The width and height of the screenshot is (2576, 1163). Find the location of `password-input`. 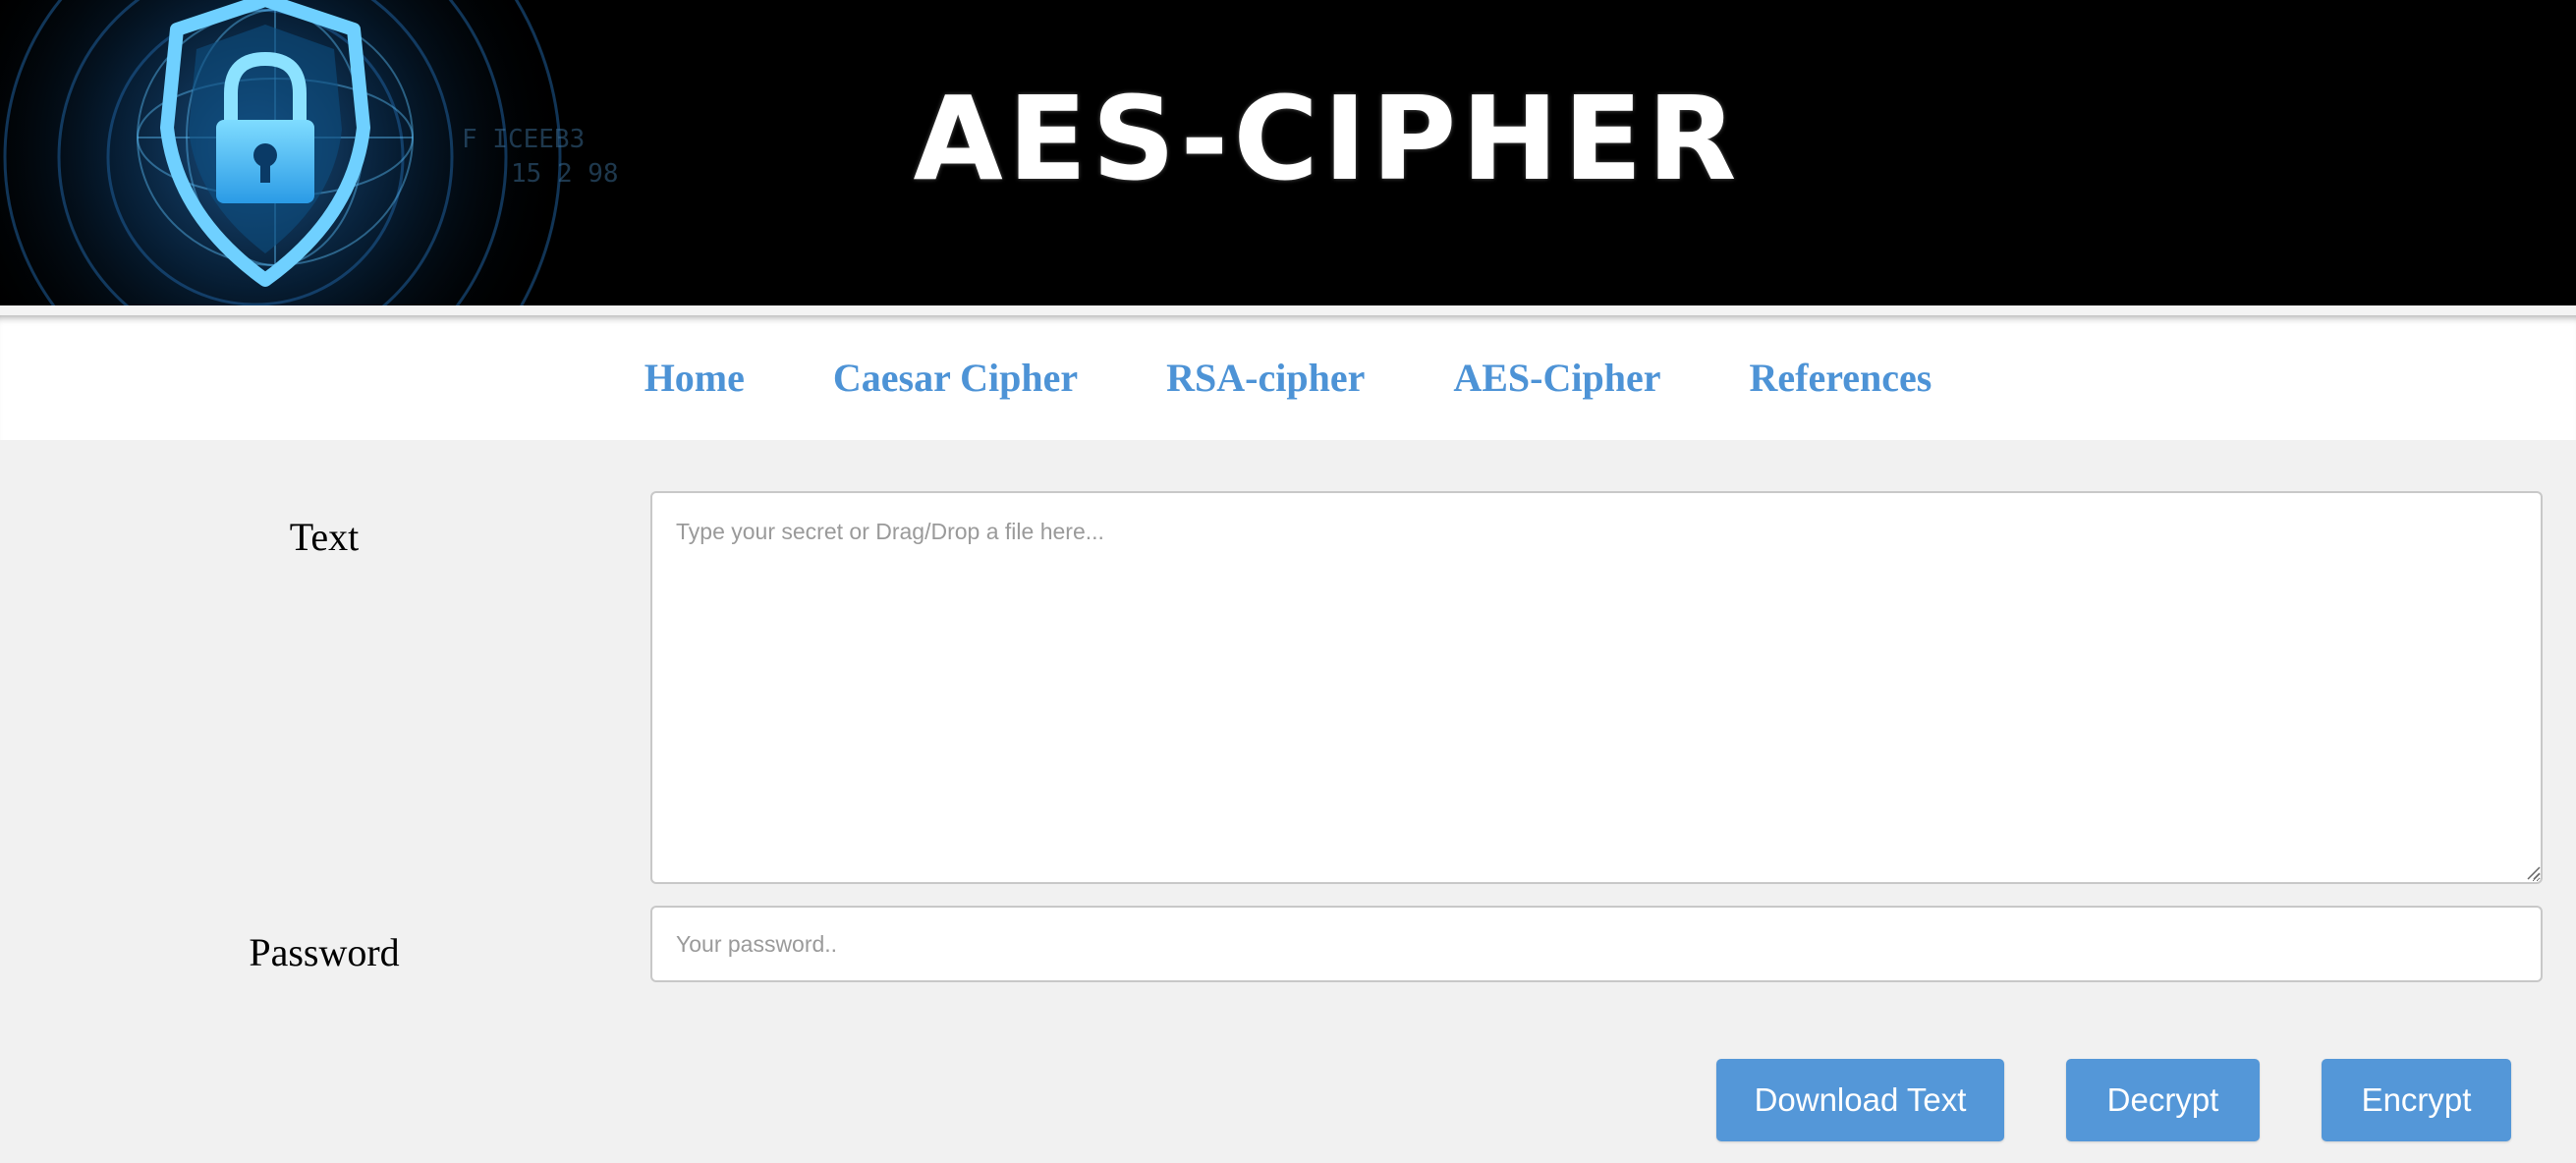

password-input is located at coordinates (1596, 944).